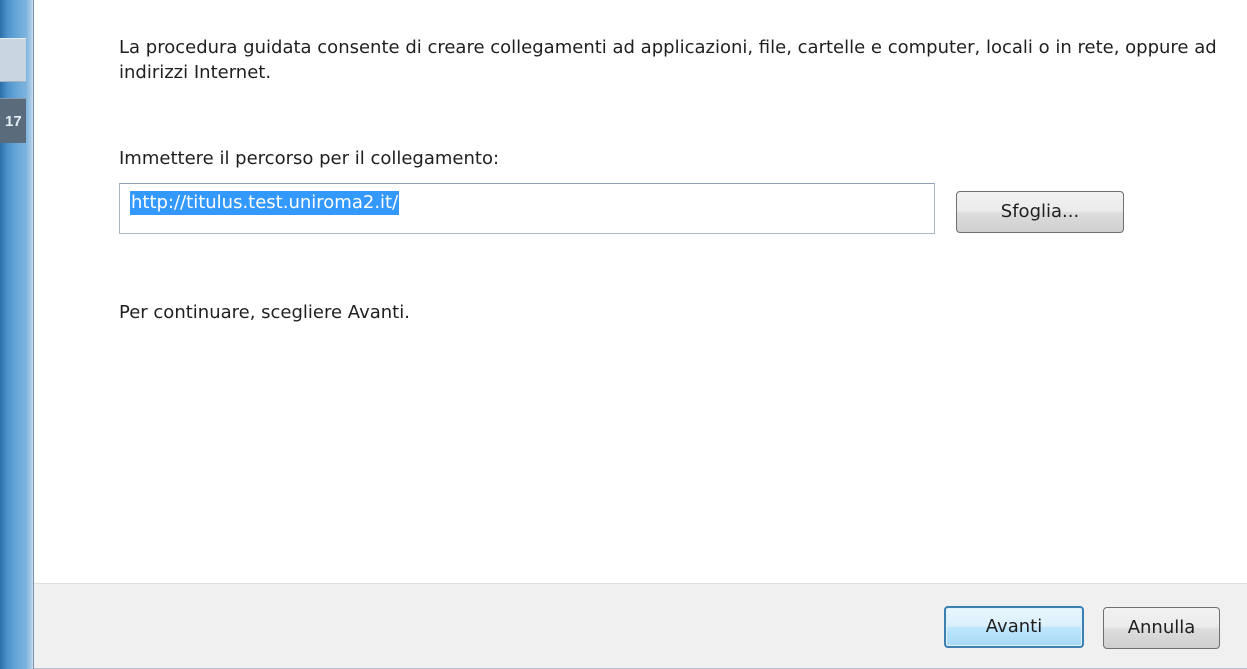  What do you see at coordinates (1014, 627) in the screenshot?
I see `next-button: Avanti` at bounding box center [1014, 627].